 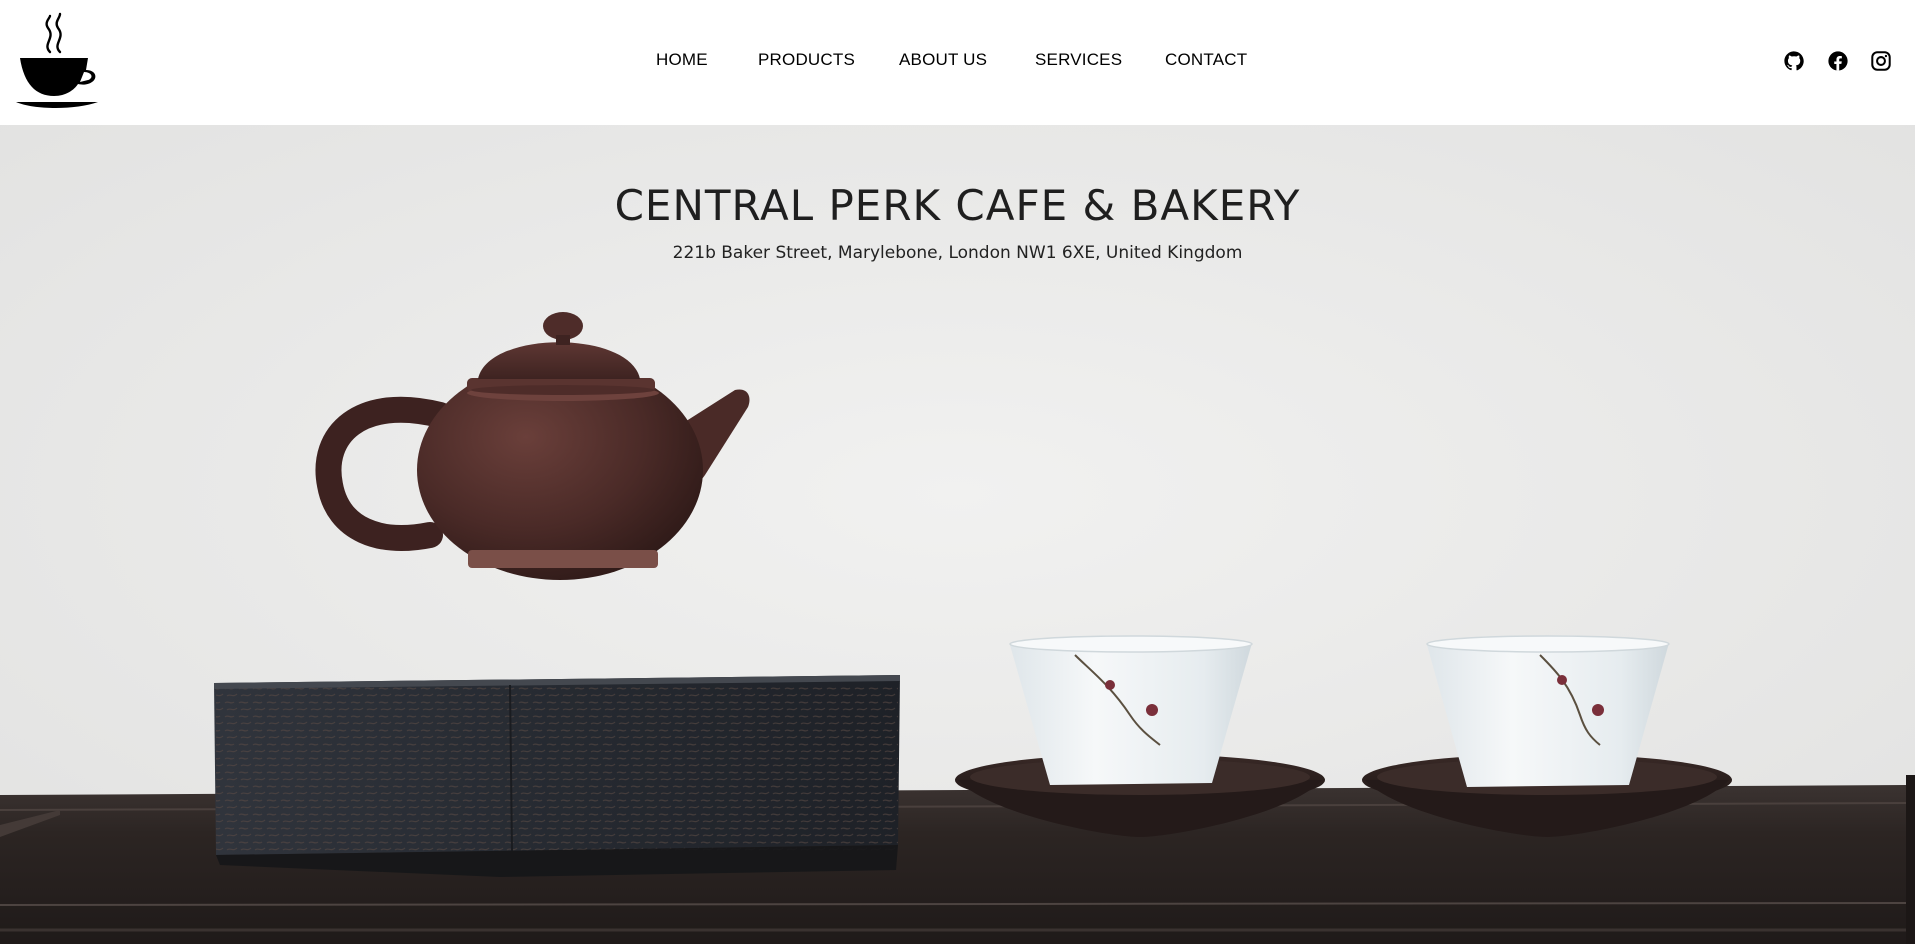 I want to click on github-icon, so click(x=1794, y=61).